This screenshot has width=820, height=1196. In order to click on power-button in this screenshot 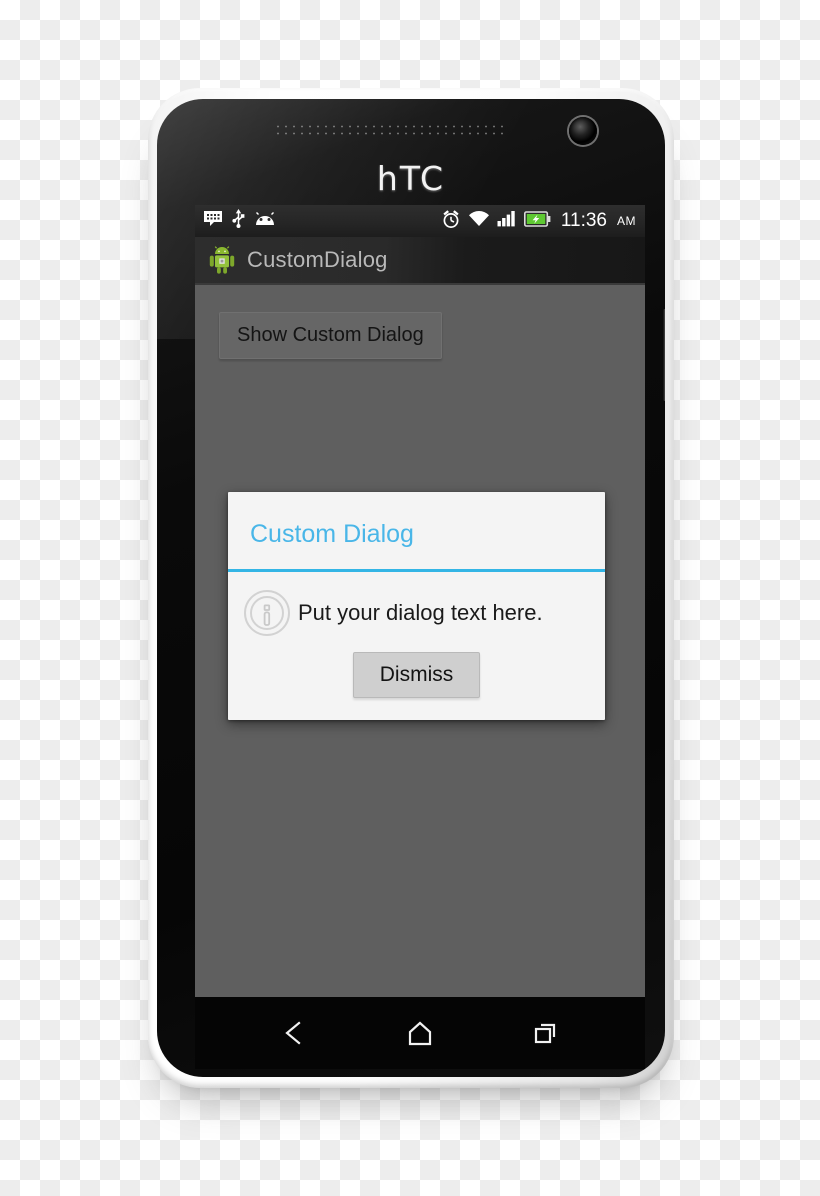, I will do `click(664, 355)`.